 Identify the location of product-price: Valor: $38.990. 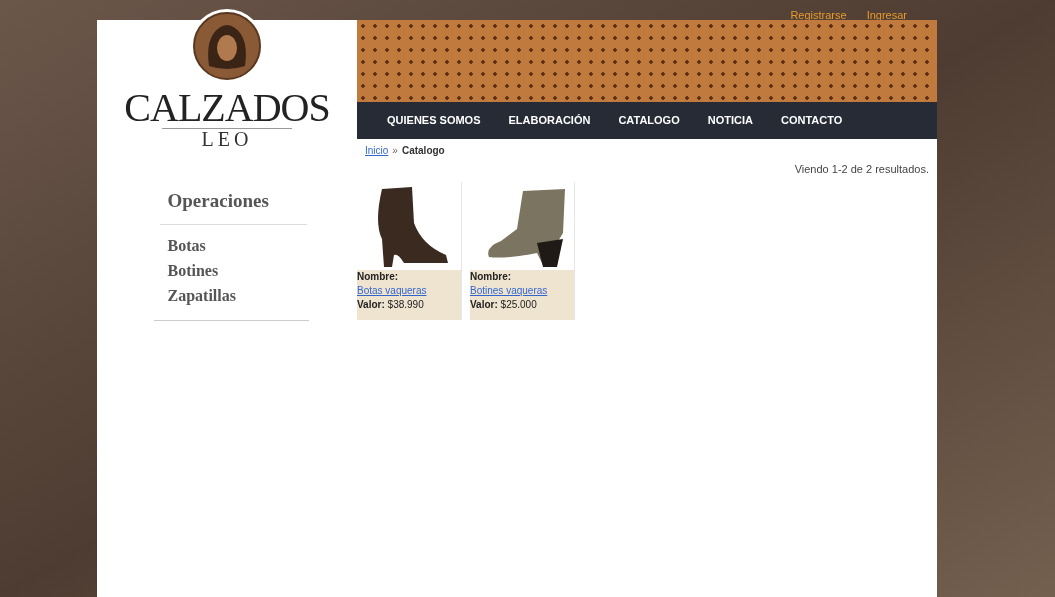
(391, 304).